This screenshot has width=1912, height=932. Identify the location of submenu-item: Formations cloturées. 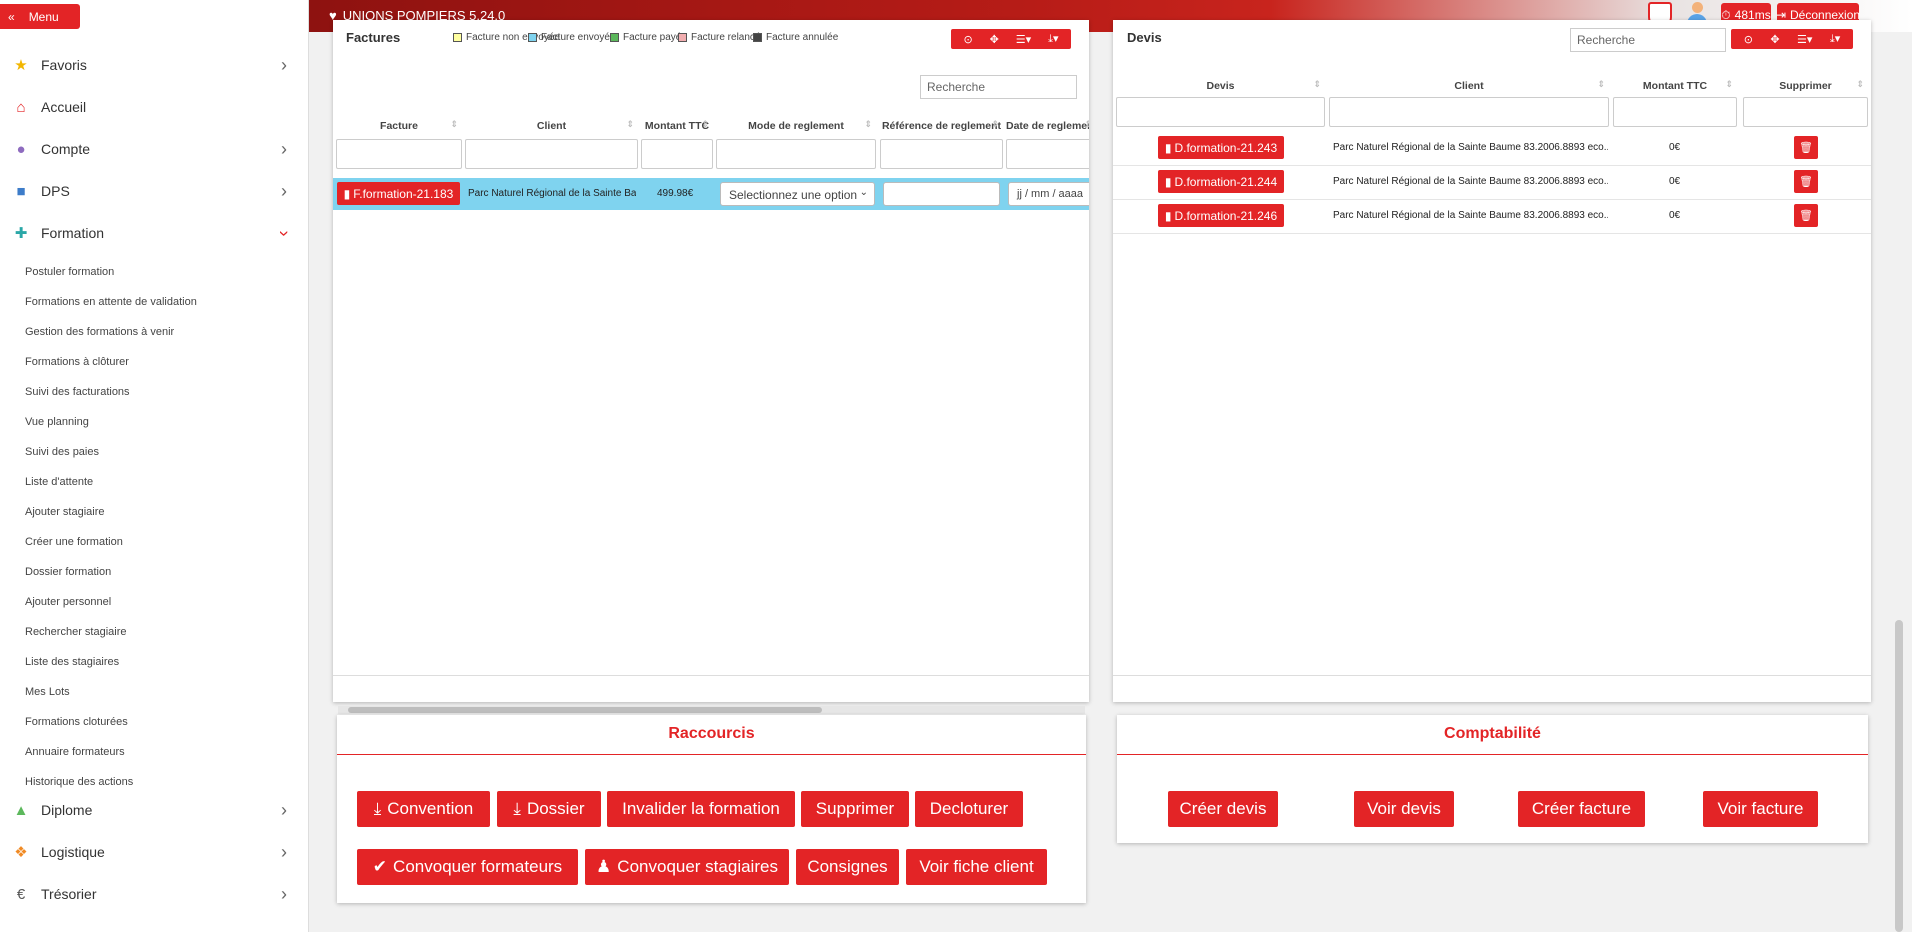
(76, 722).